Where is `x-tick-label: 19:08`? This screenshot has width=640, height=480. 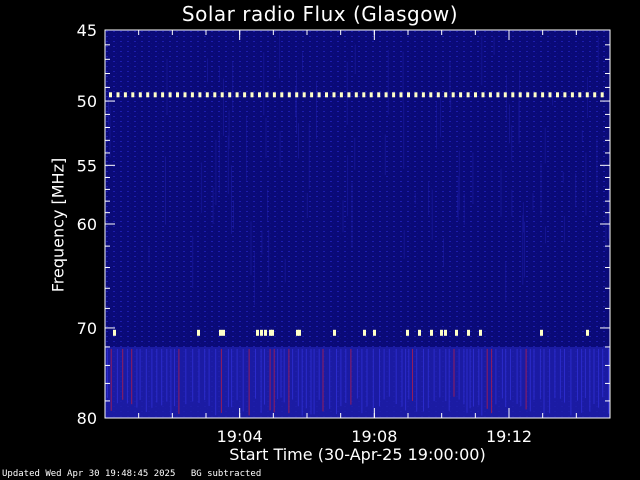
x-tick-label: 19:08 is located at coordinates (374, 436).